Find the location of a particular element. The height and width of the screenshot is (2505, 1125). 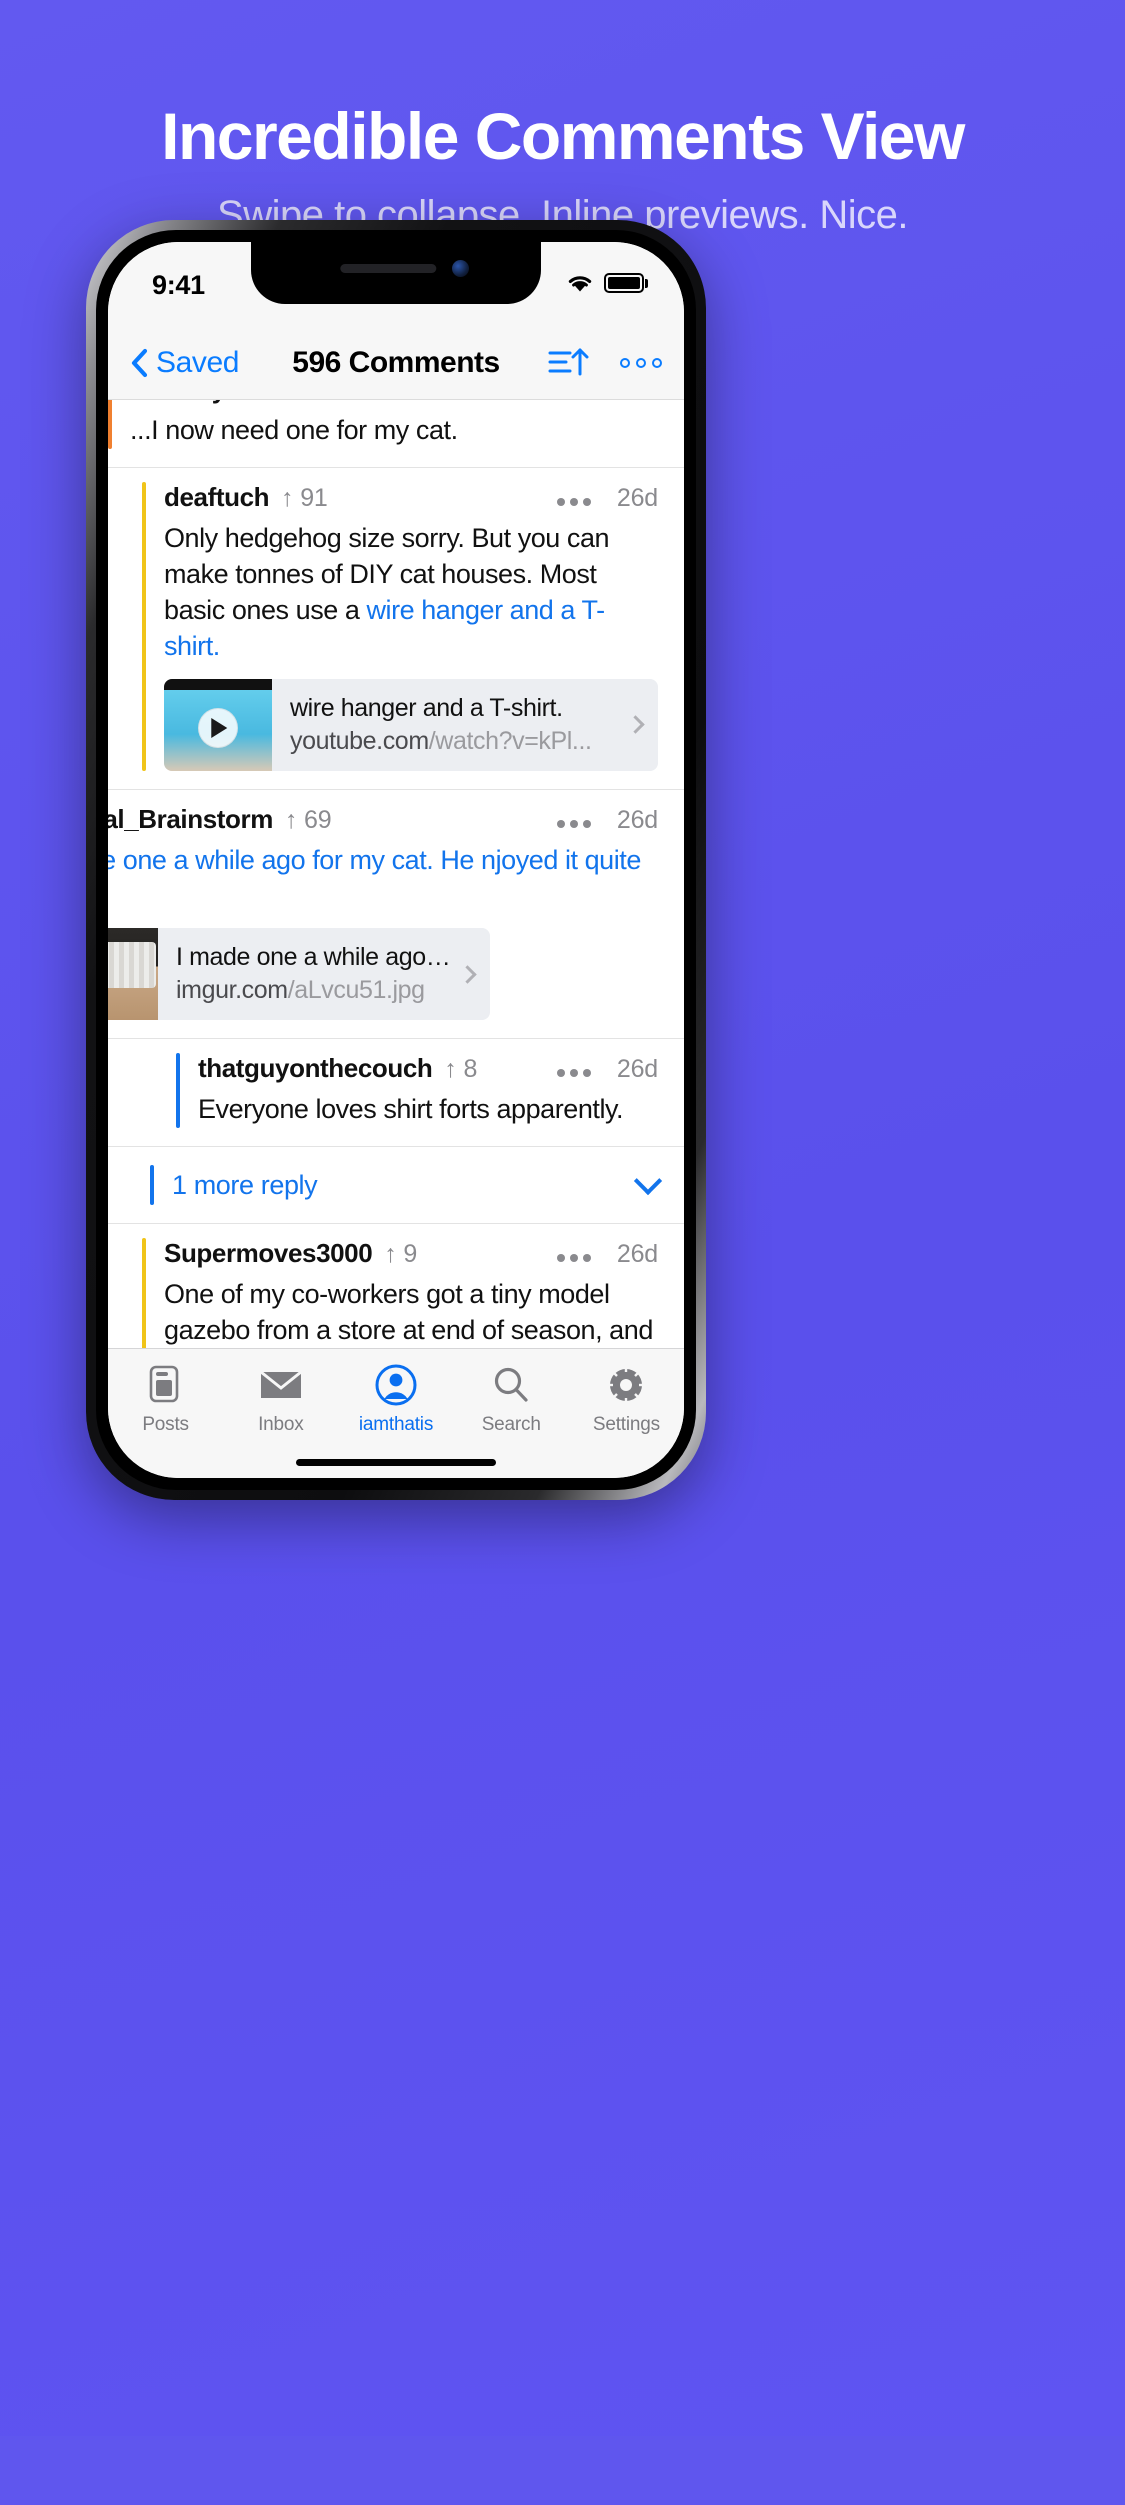

comment-meta: thatguyonthecouch ↑ 8 26d is located at coordinates (428, 1068).